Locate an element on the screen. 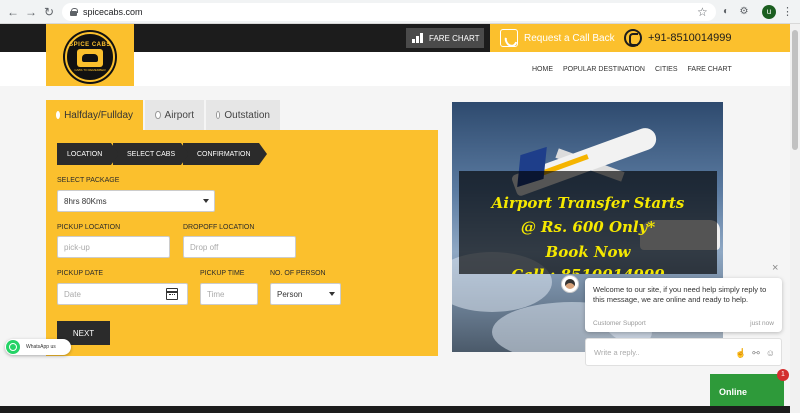 The image size is (800, 413). whatsapp-label: WhatsApp us is located at coordinates (41, 347).